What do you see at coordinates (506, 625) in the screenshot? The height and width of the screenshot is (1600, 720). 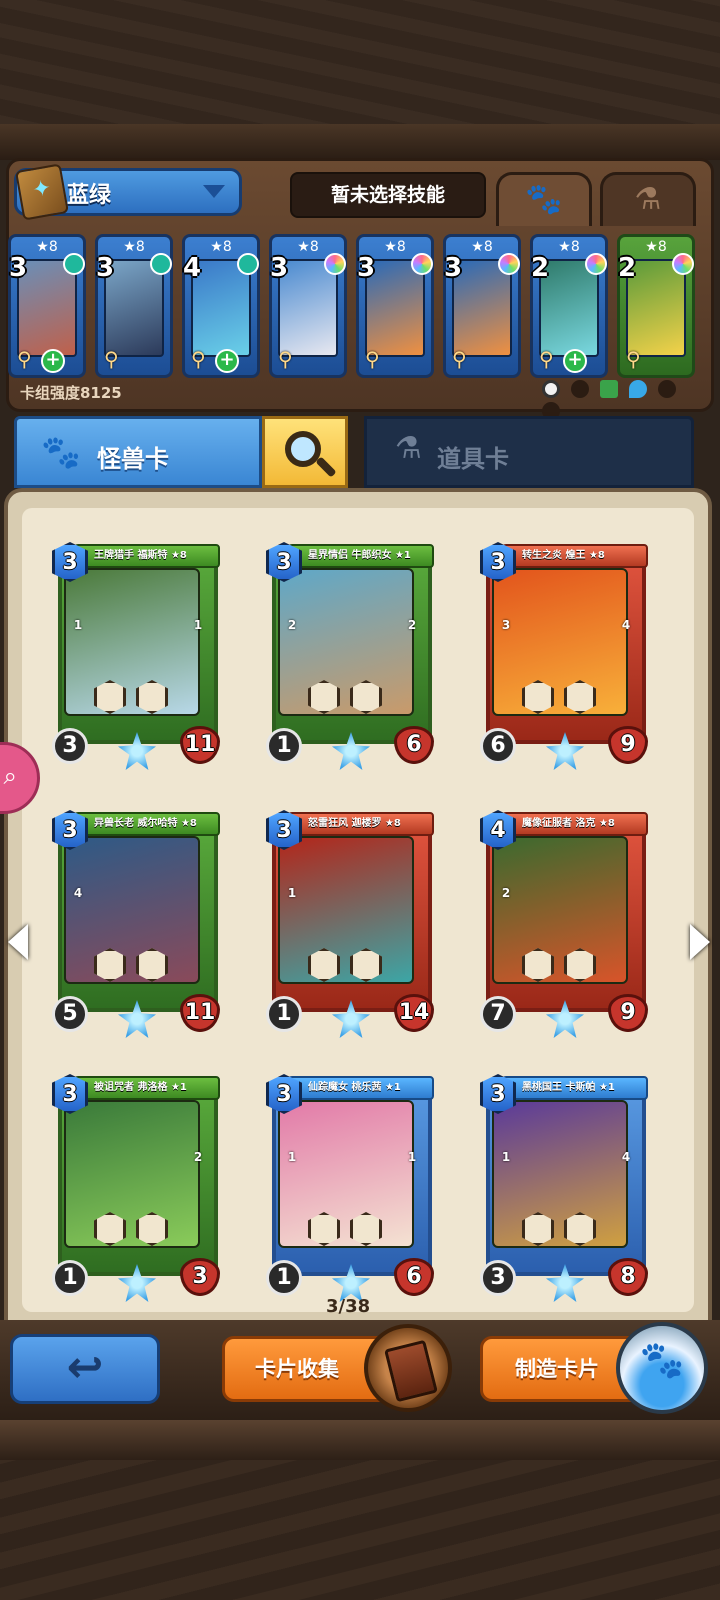 I see `card-pip-left: 3` at bounding box center [506, 625].